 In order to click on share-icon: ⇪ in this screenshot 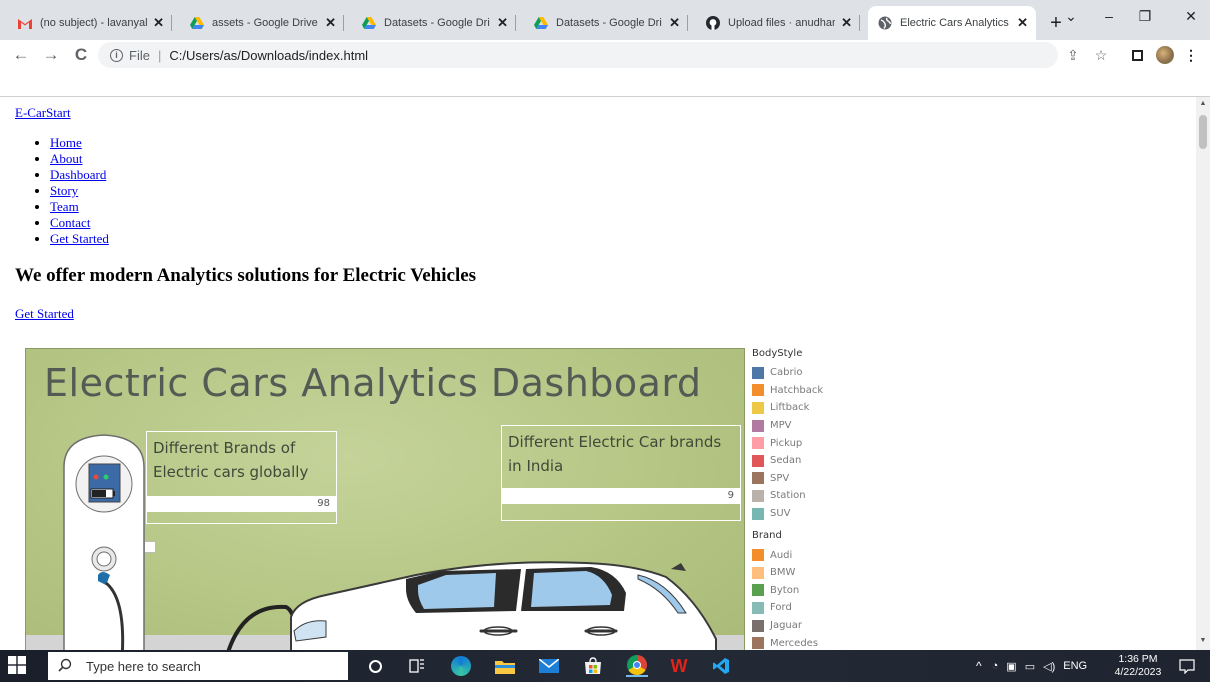, I will do `click(1073, 55)`.